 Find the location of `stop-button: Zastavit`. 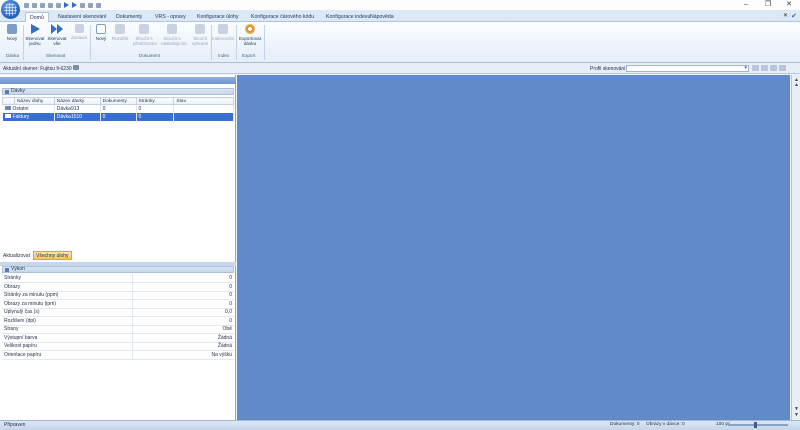

stop-button: Zastavit is located at coordinates (79, 32).